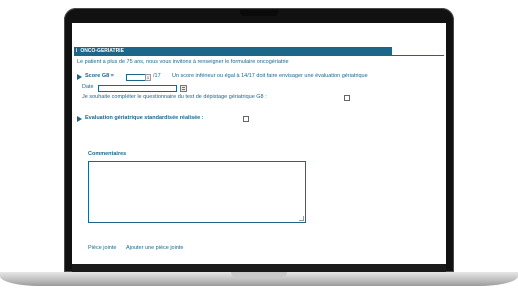 This screenshot has width=518, height=293. I want to click on add-attachment-link: Ajouter une pièce jointe, so click(154, 248).